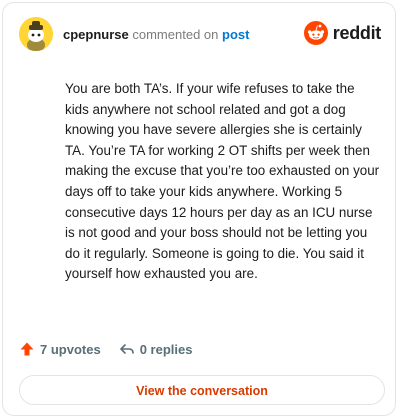  Describe the element at coordinates (357, 32) in the screenshot. I see `reddit-wordmark: reddit` at that location.